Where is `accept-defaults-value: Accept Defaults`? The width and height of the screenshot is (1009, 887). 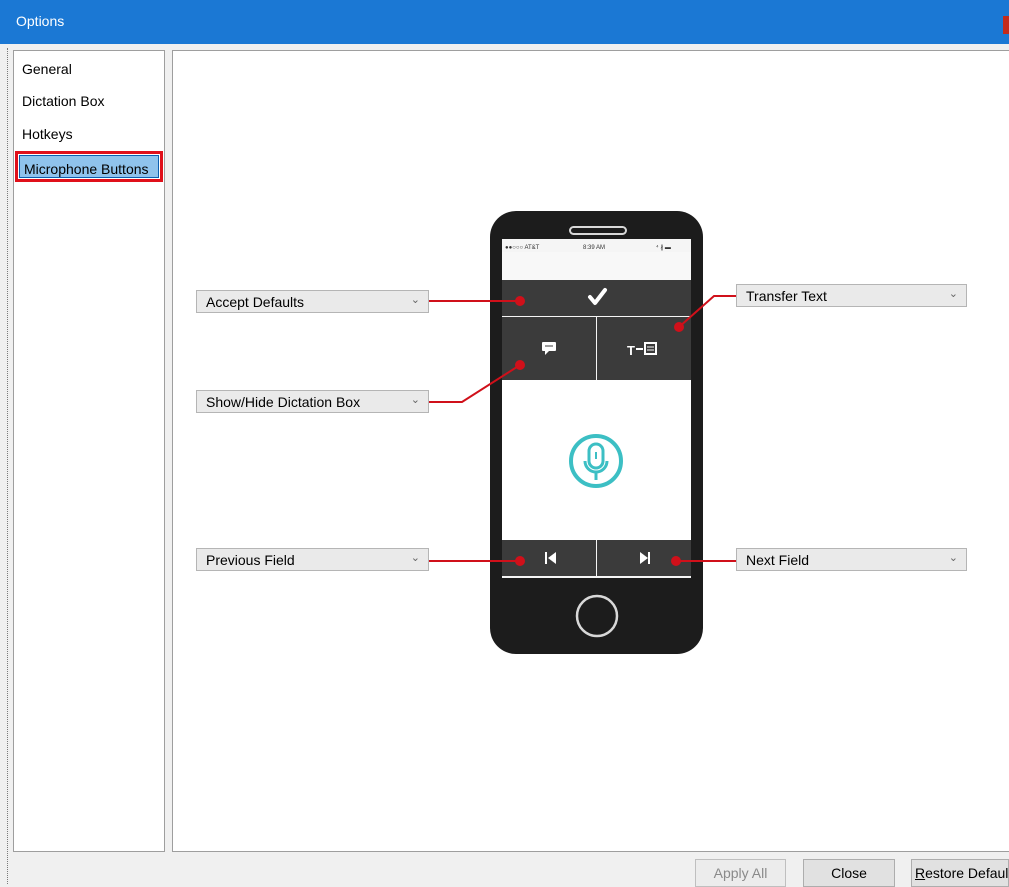
accept-defaults-value: Accept Defaults is located at coordinates (255, 302).